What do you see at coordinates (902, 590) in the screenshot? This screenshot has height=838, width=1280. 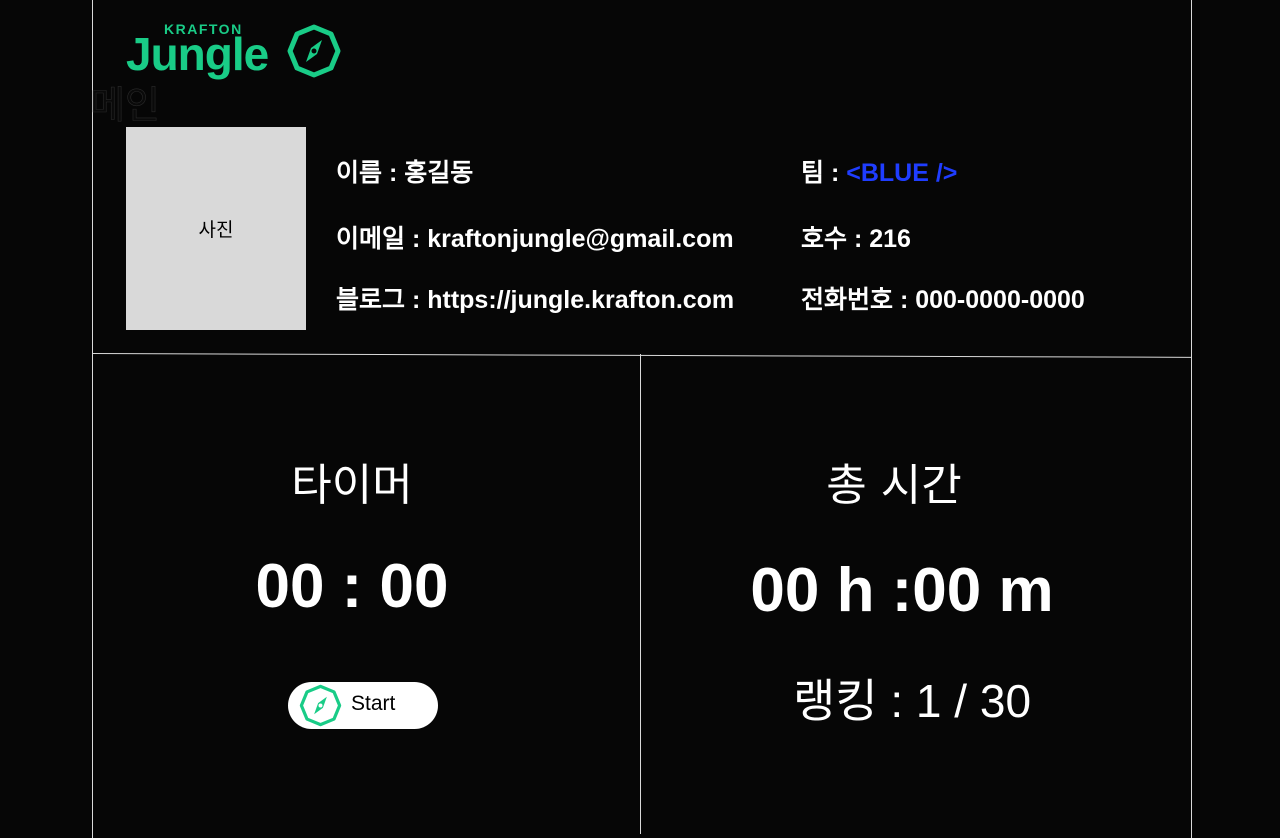 I see `total-time-value: 00 h :00 m` at bounding box center [902, 590].